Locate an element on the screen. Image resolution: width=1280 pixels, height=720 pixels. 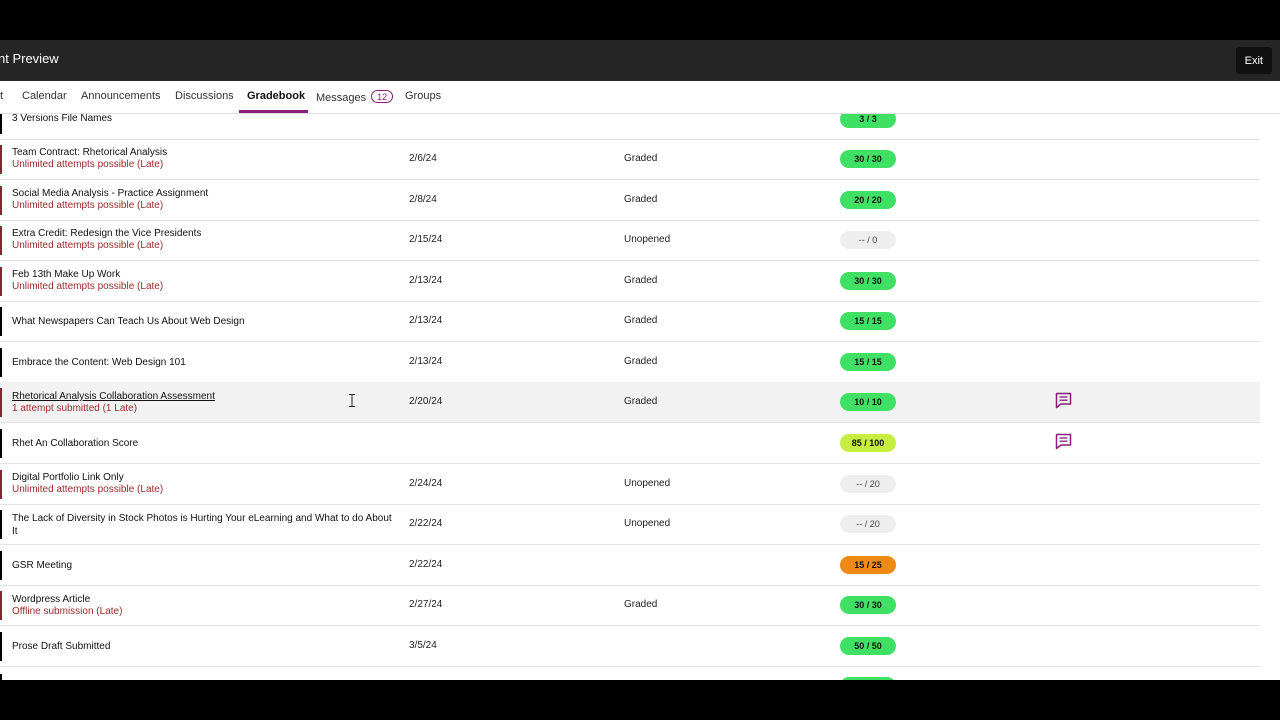
grade-row: Prose Draft Submitted 3/5/24 50 / 50 is located at coordinates (630, 646).